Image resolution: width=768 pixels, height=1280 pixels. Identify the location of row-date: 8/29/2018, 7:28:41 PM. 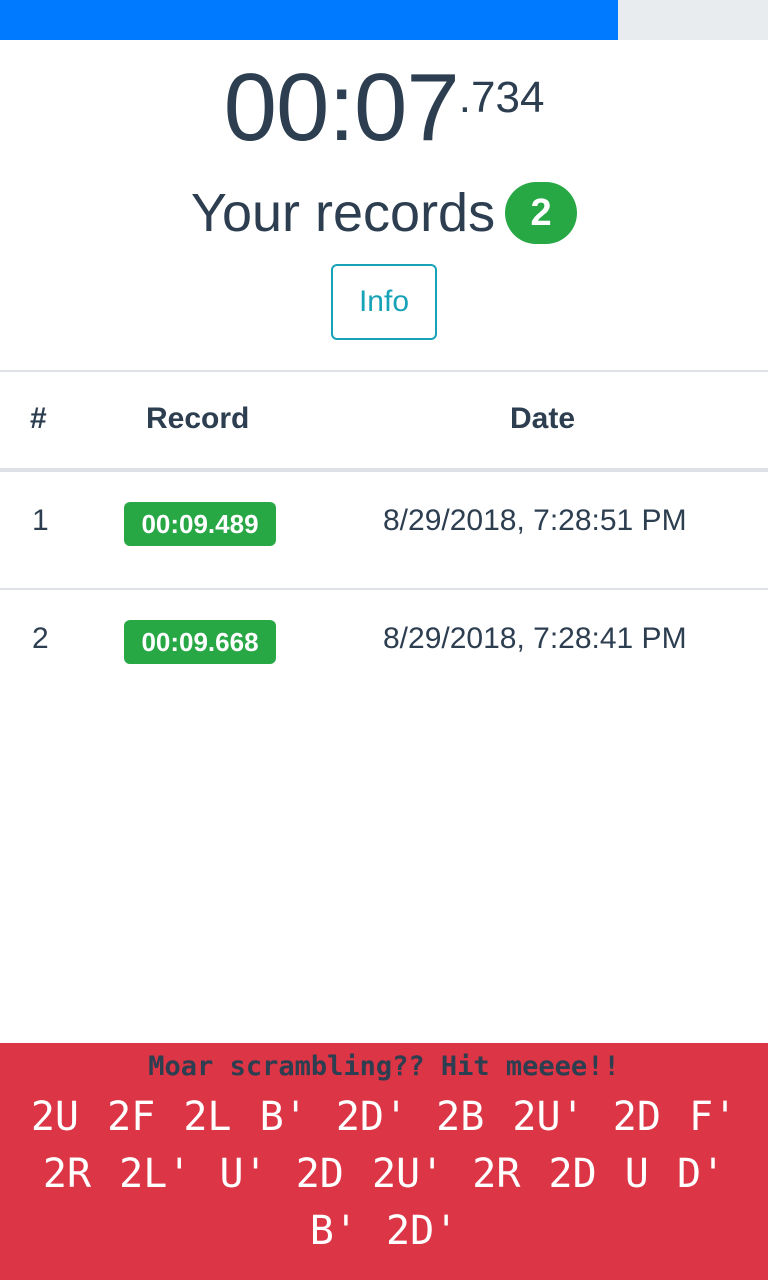
(535, 638).